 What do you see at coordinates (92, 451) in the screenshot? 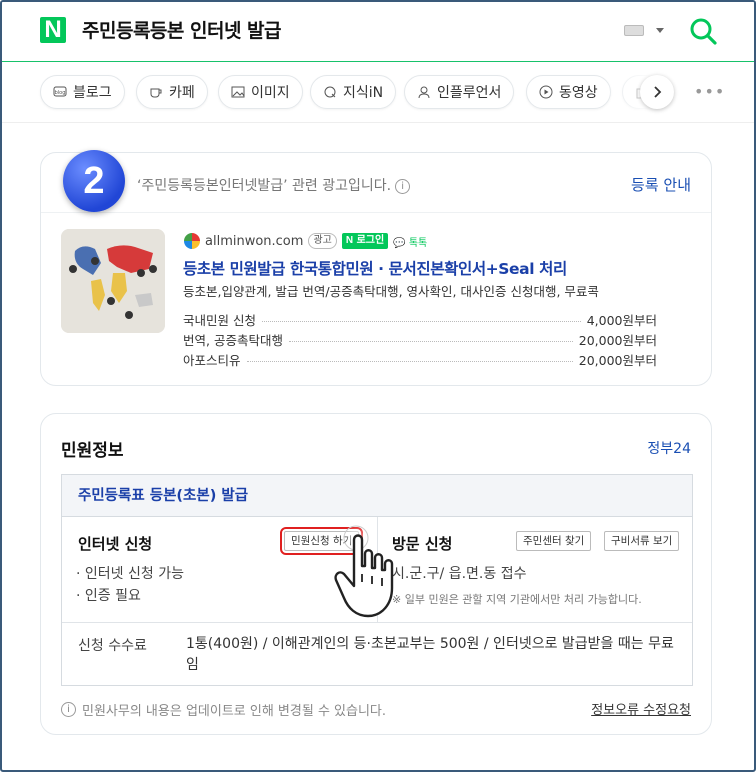
I see `info-title: 민원정보` at bounding box center [92, 451].